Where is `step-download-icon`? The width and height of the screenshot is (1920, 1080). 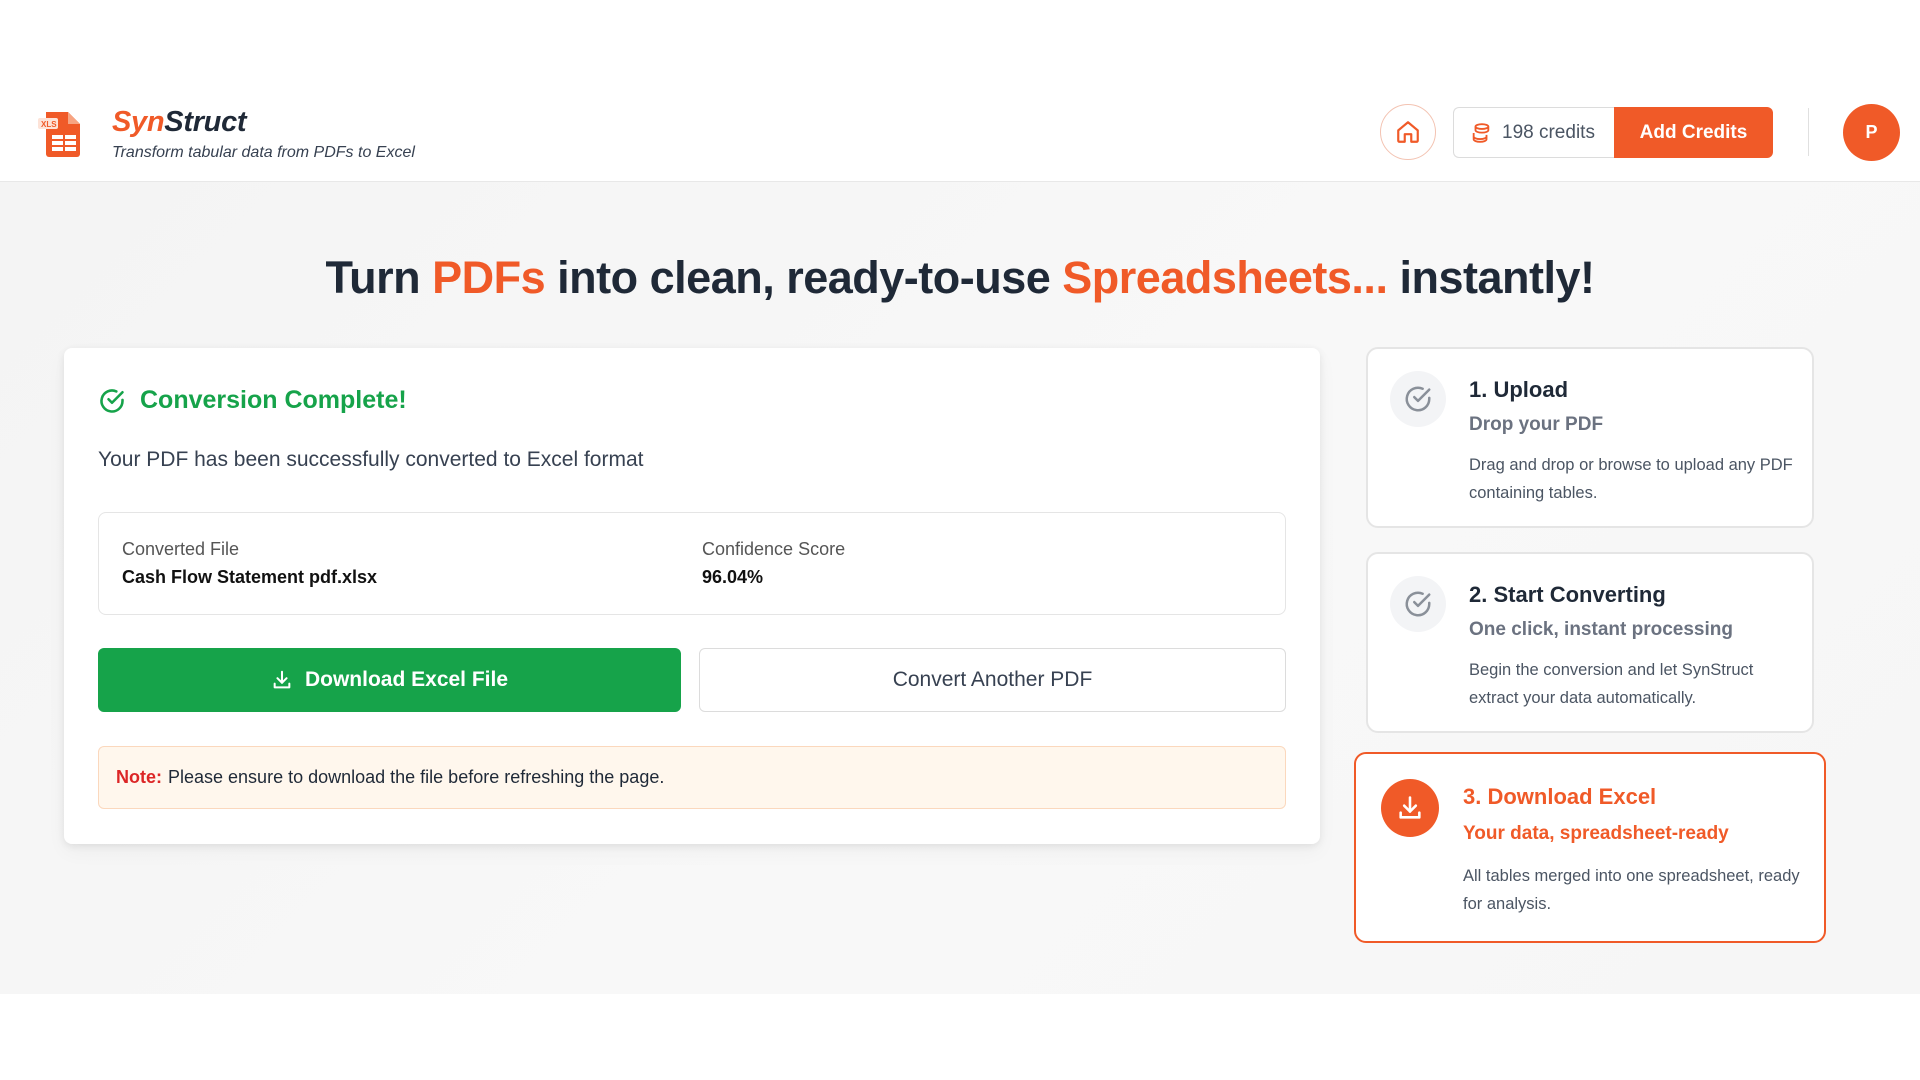 step-download-icon is located at coordinates (1410, 808).